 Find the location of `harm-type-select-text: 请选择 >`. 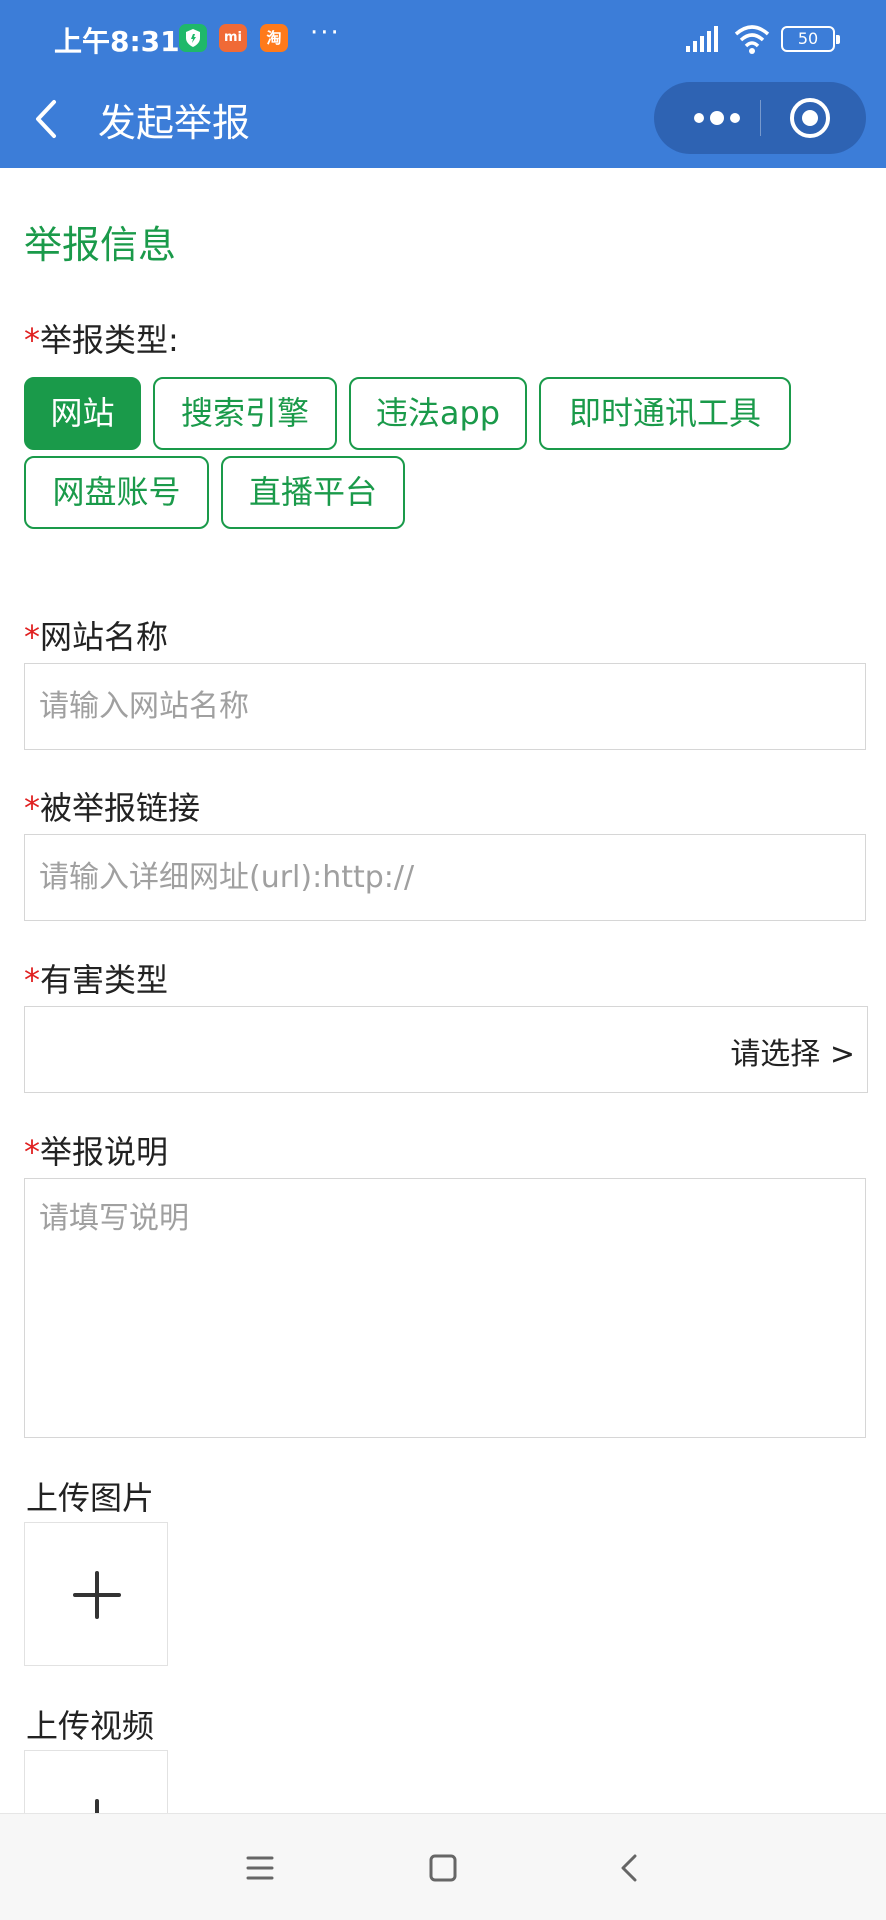

harm-type-select-text: 请选择 > is located at coordinates (792, 1054).